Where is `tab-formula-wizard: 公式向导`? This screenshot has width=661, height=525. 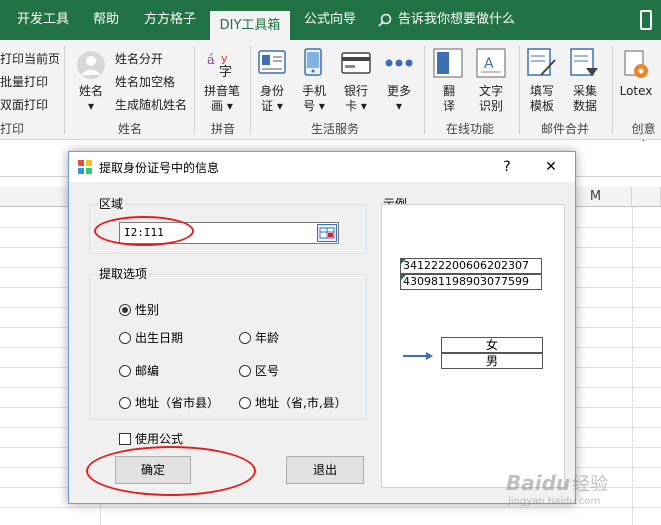
tab-formula-wizard: 公式向导 is located at coordinates (330, 20).